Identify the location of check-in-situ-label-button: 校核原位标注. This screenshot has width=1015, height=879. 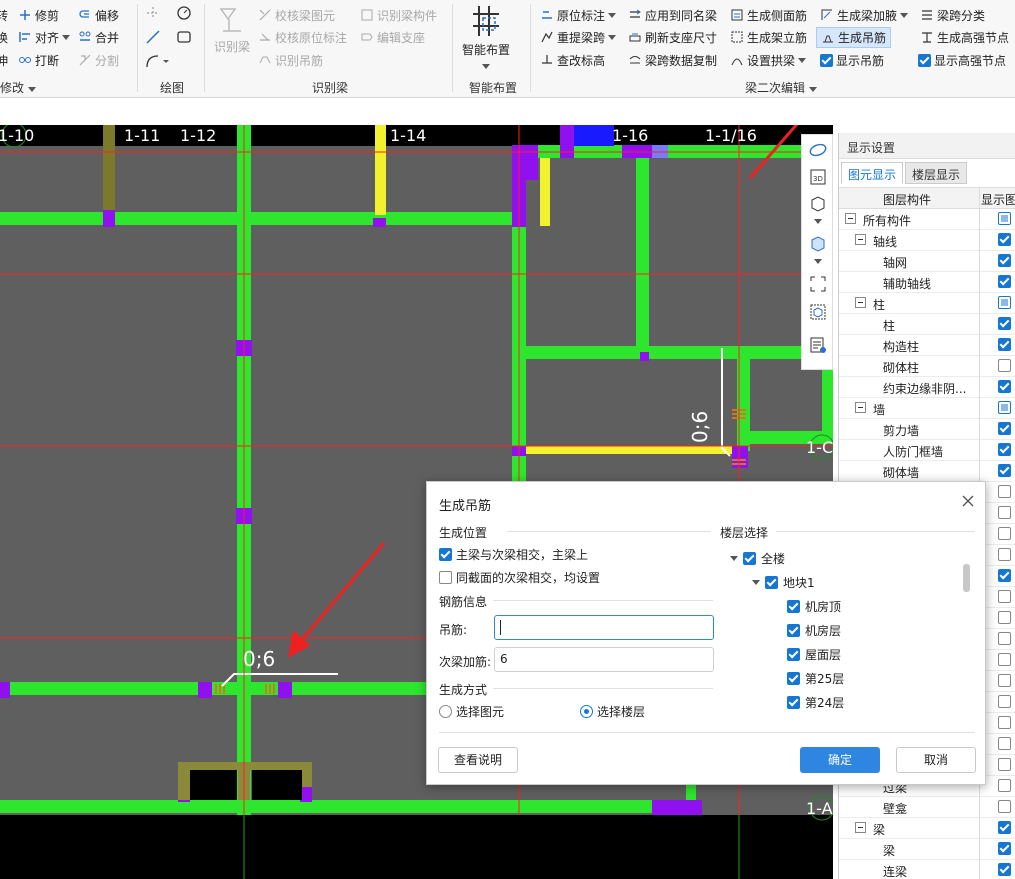
(302, 37).